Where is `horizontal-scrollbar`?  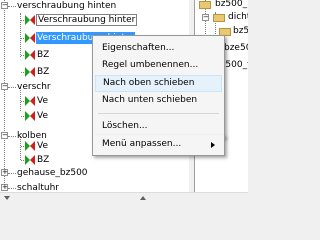
horizontal-scrollbar is located at coordinates (124, 198).